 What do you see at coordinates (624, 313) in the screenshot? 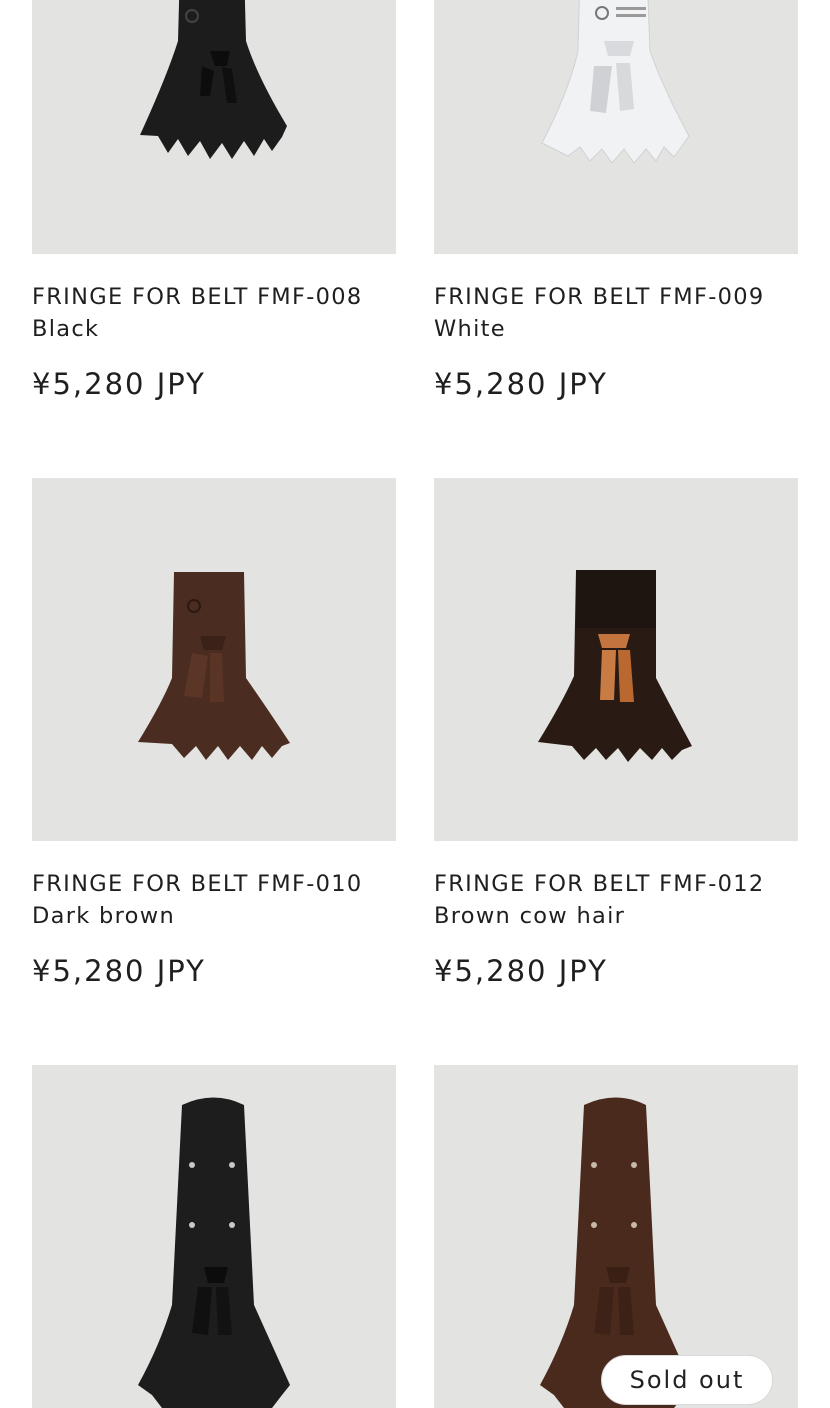
I see `product-title: FRINGE FOR BELT FMF-009 White` at bounding box center [624, 313].